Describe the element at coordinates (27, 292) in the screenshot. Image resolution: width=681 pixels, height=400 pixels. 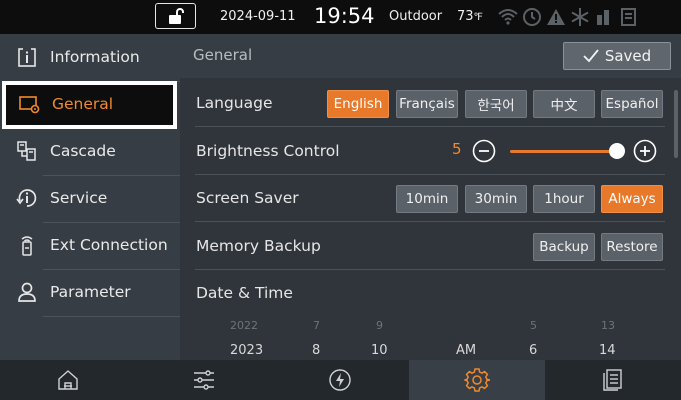
I see `user-icon` at that location.